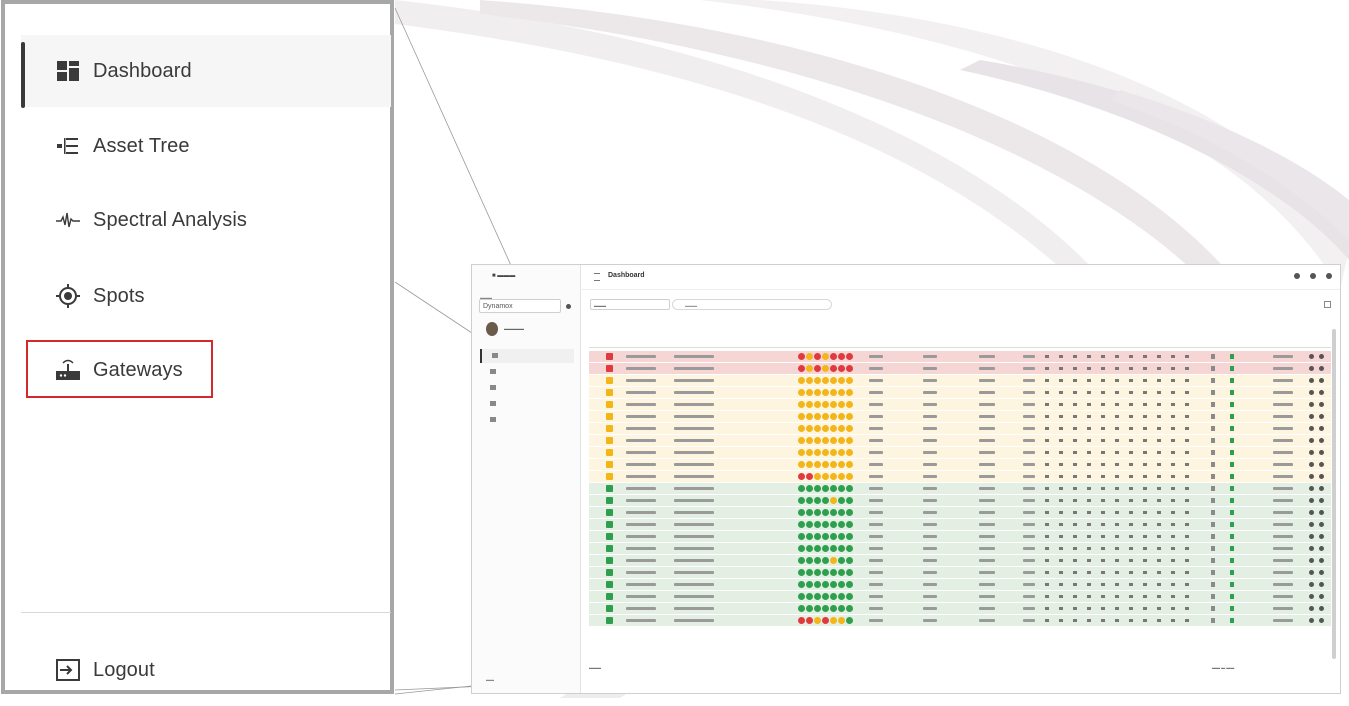 This screenshot has height=706, width=1349. Describe the element at coordinates (526, 372) in the screenshot. I see `mini-nav-asset-tree` at that location.